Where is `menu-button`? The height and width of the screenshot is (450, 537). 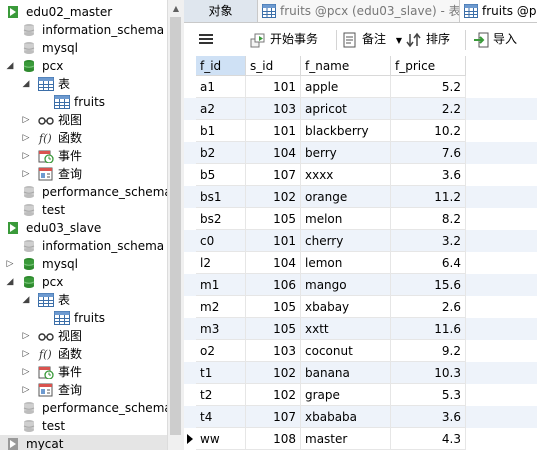 menu-button is located at coordinates (208, 39).